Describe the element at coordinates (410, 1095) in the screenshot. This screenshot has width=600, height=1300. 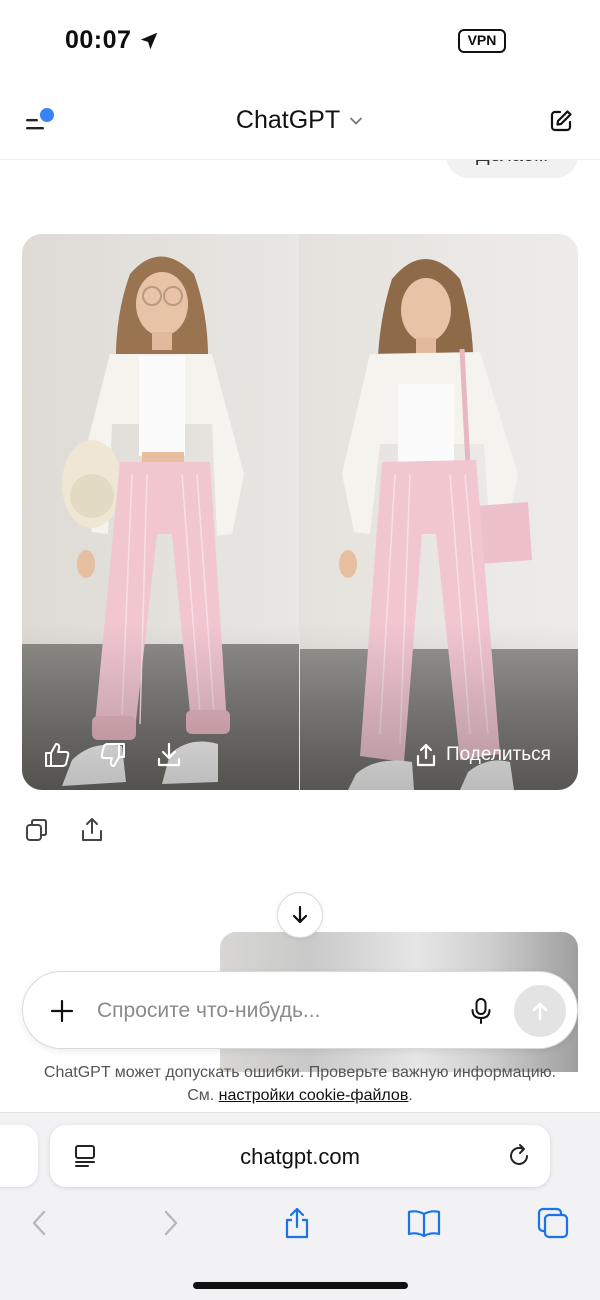
I see `disclaimer-suffix: .` at that location.